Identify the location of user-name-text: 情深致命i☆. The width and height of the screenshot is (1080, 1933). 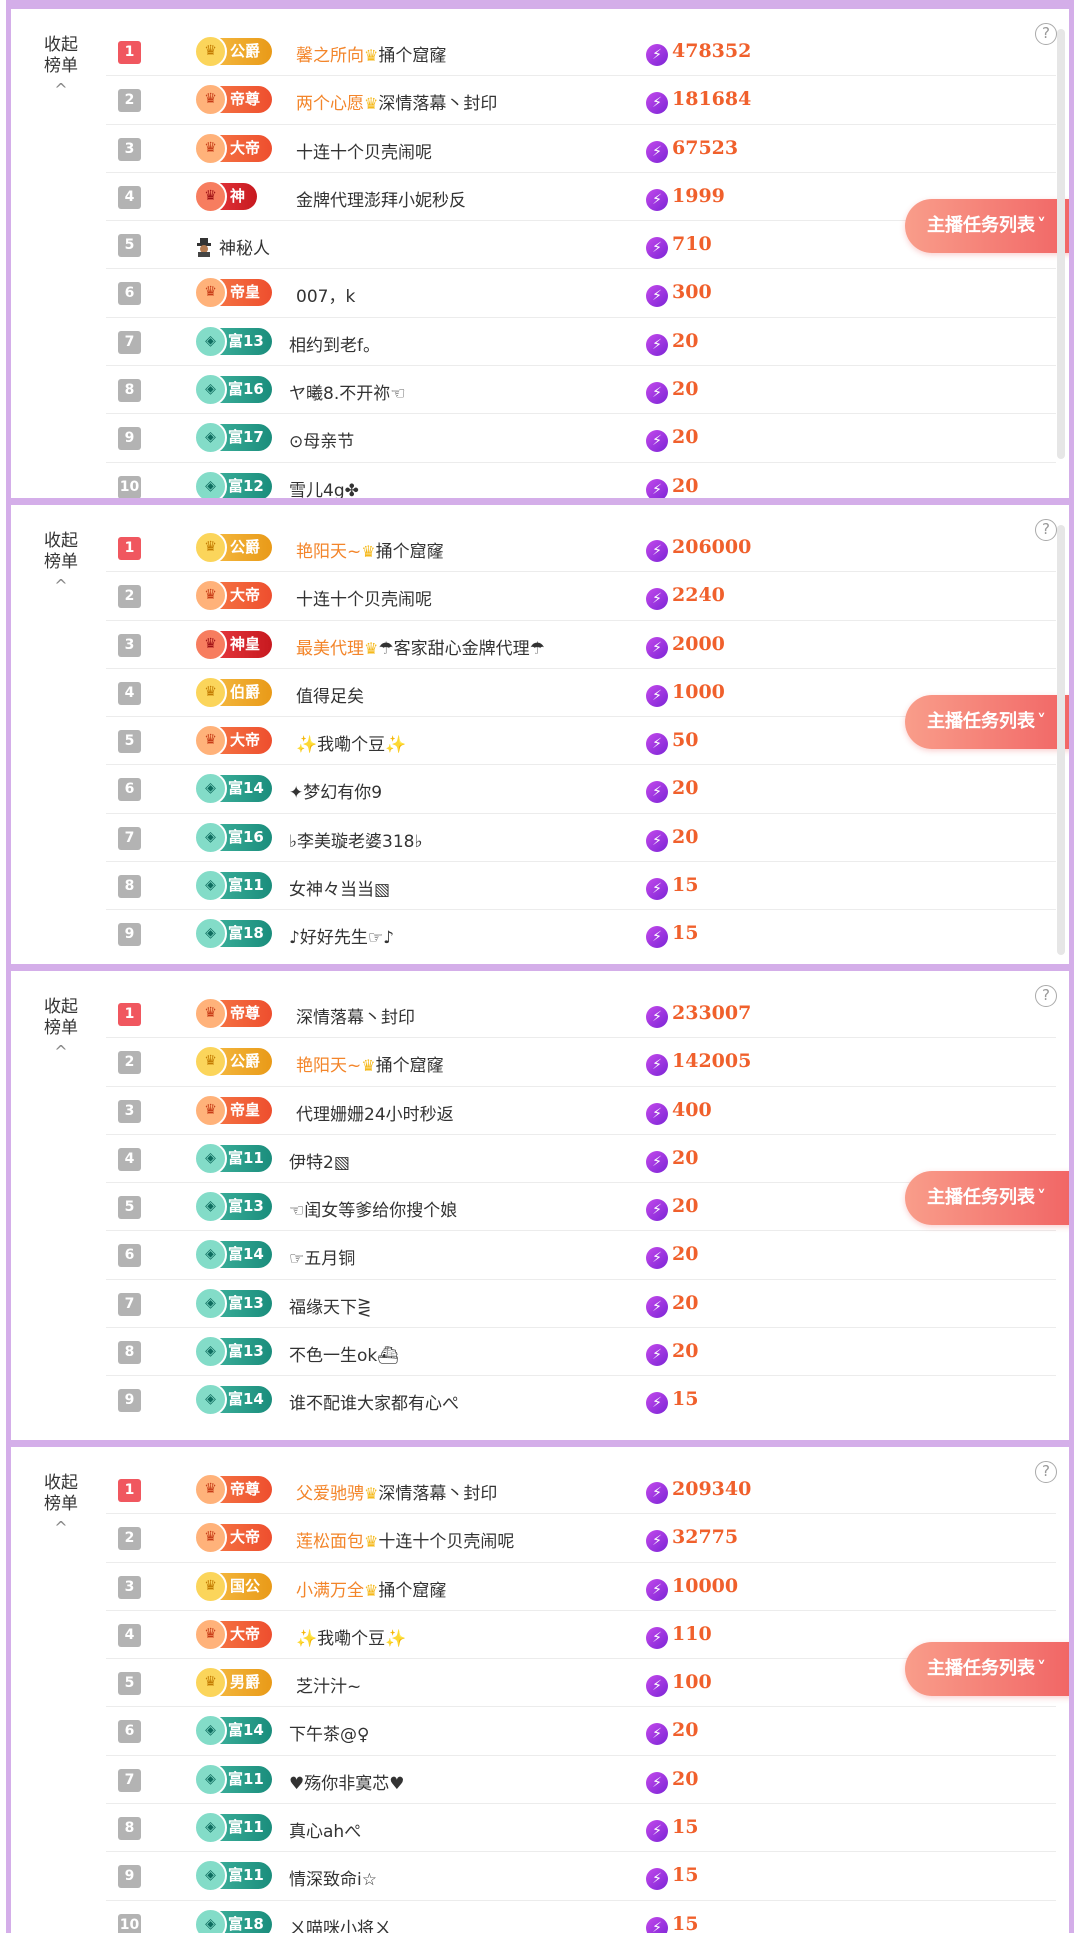
(333, 1880).